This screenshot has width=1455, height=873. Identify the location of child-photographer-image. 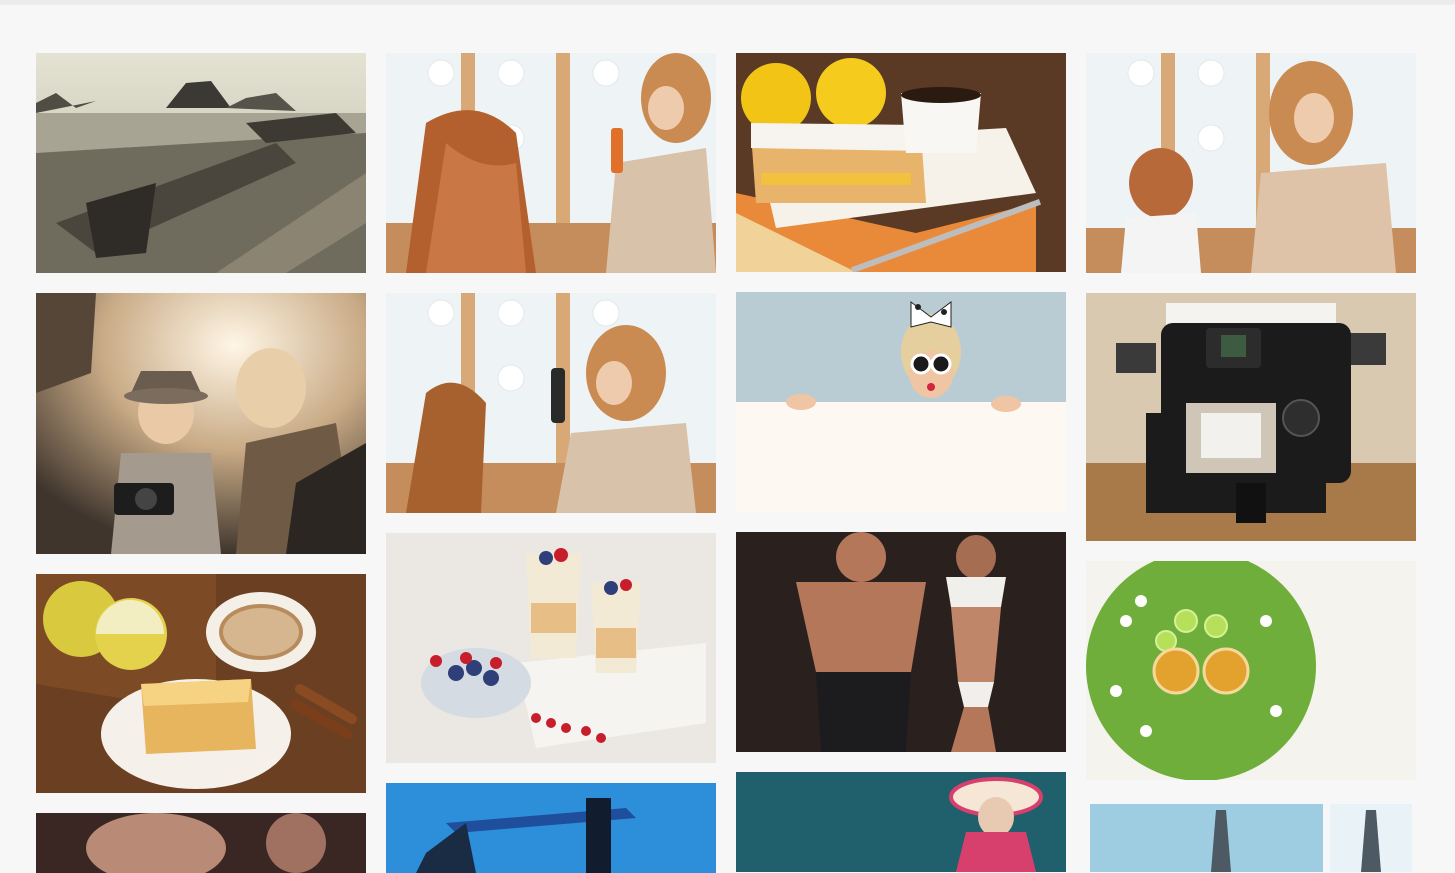
(201, 423).